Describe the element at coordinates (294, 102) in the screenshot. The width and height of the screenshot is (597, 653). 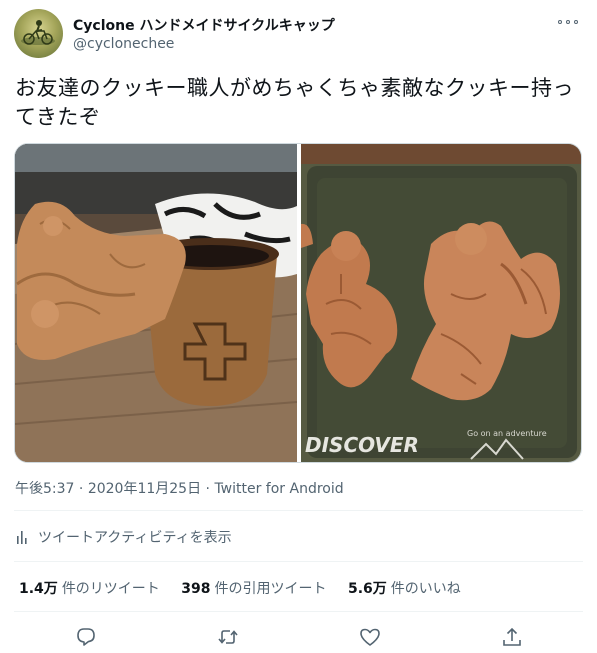
I see `tweet-text: お友達のクッキー職人がめちゃくちゃ素敵なクッキー持ってきたぞ` at that location.